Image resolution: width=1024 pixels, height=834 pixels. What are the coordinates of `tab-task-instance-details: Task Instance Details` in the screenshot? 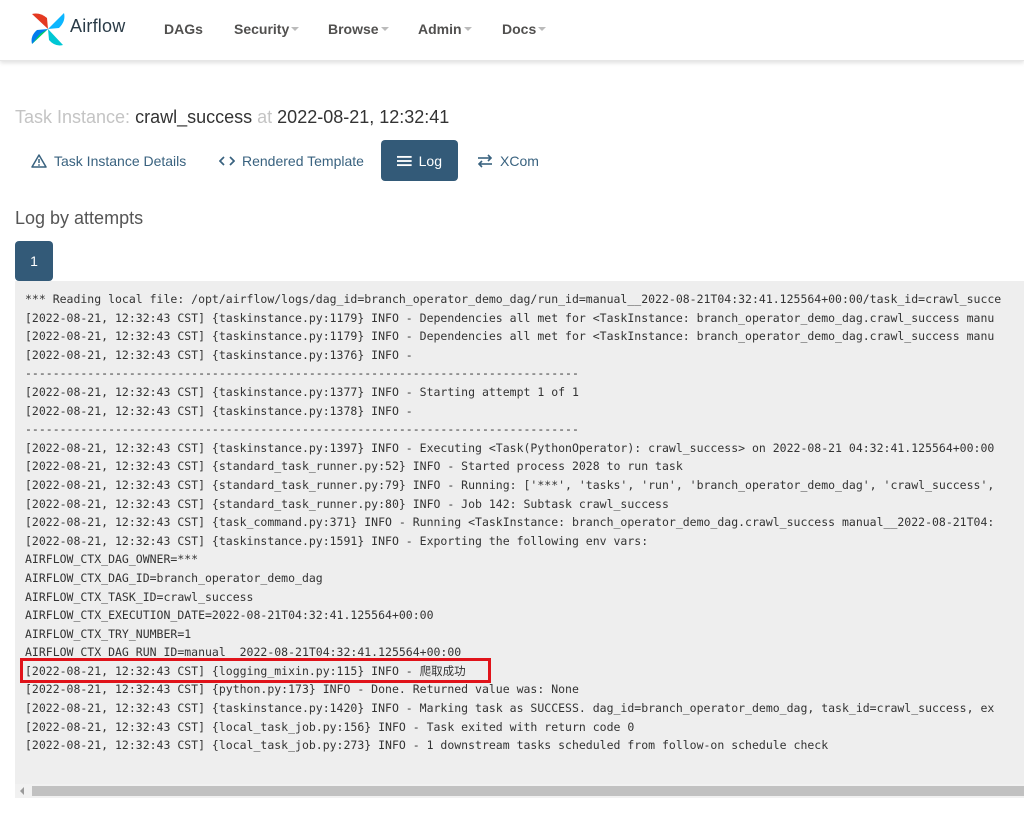 It's located at (108, 160).